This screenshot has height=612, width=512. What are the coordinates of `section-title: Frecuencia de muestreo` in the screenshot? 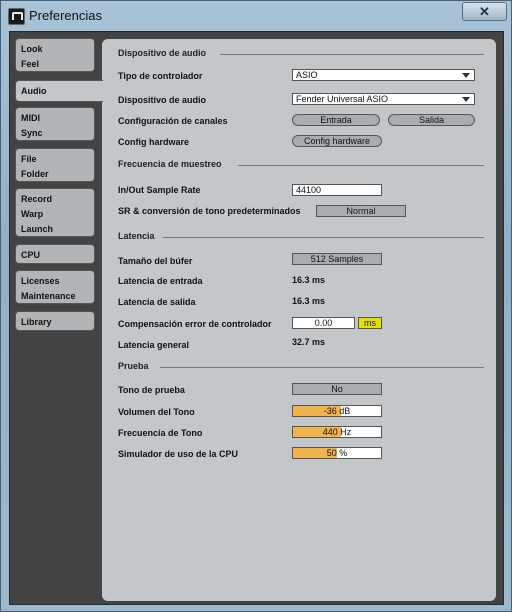 It's located at (170, 164).